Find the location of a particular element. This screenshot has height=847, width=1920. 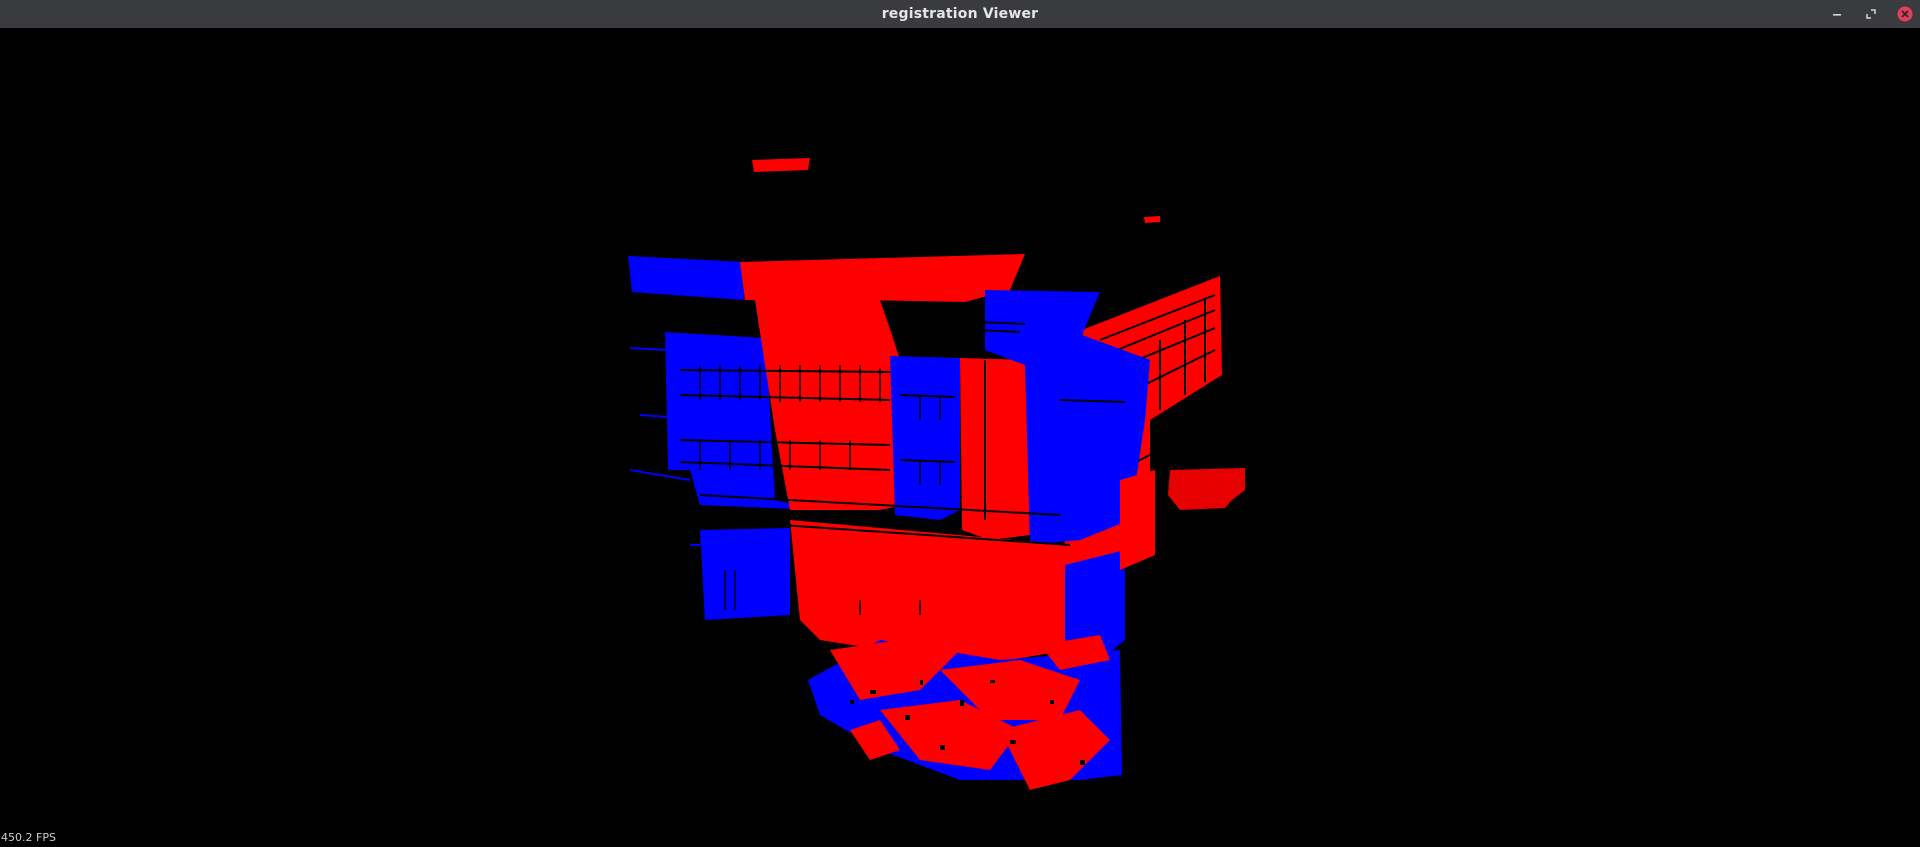

fps-counter: 450.2 FPS is located at coordinates (28, 837).